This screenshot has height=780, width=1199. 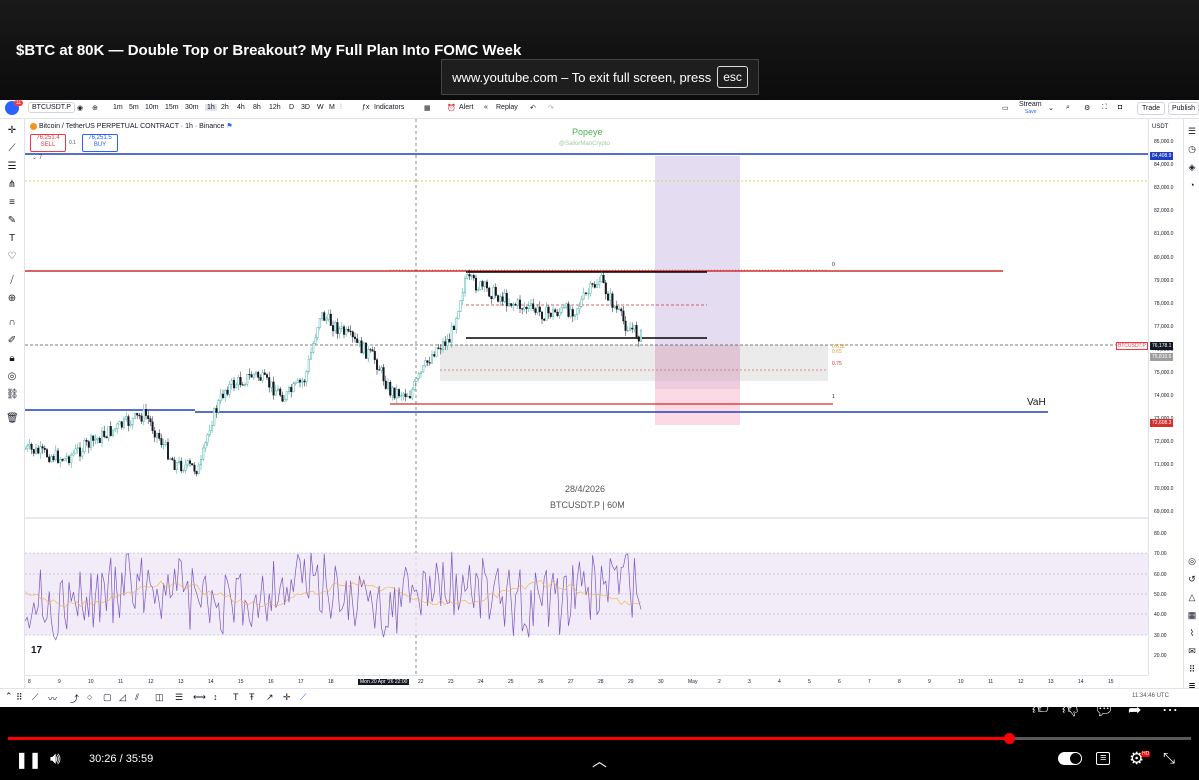 I want to click on interval-2h: 2h, so click(x=225, y=107).